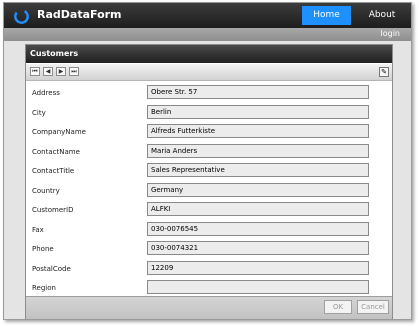 Image resolution: width=419 pixels, height=326 pixels. Describe the element at coordinates (209, 54) in the screenshot. I see `form-header: Customers` at that location.